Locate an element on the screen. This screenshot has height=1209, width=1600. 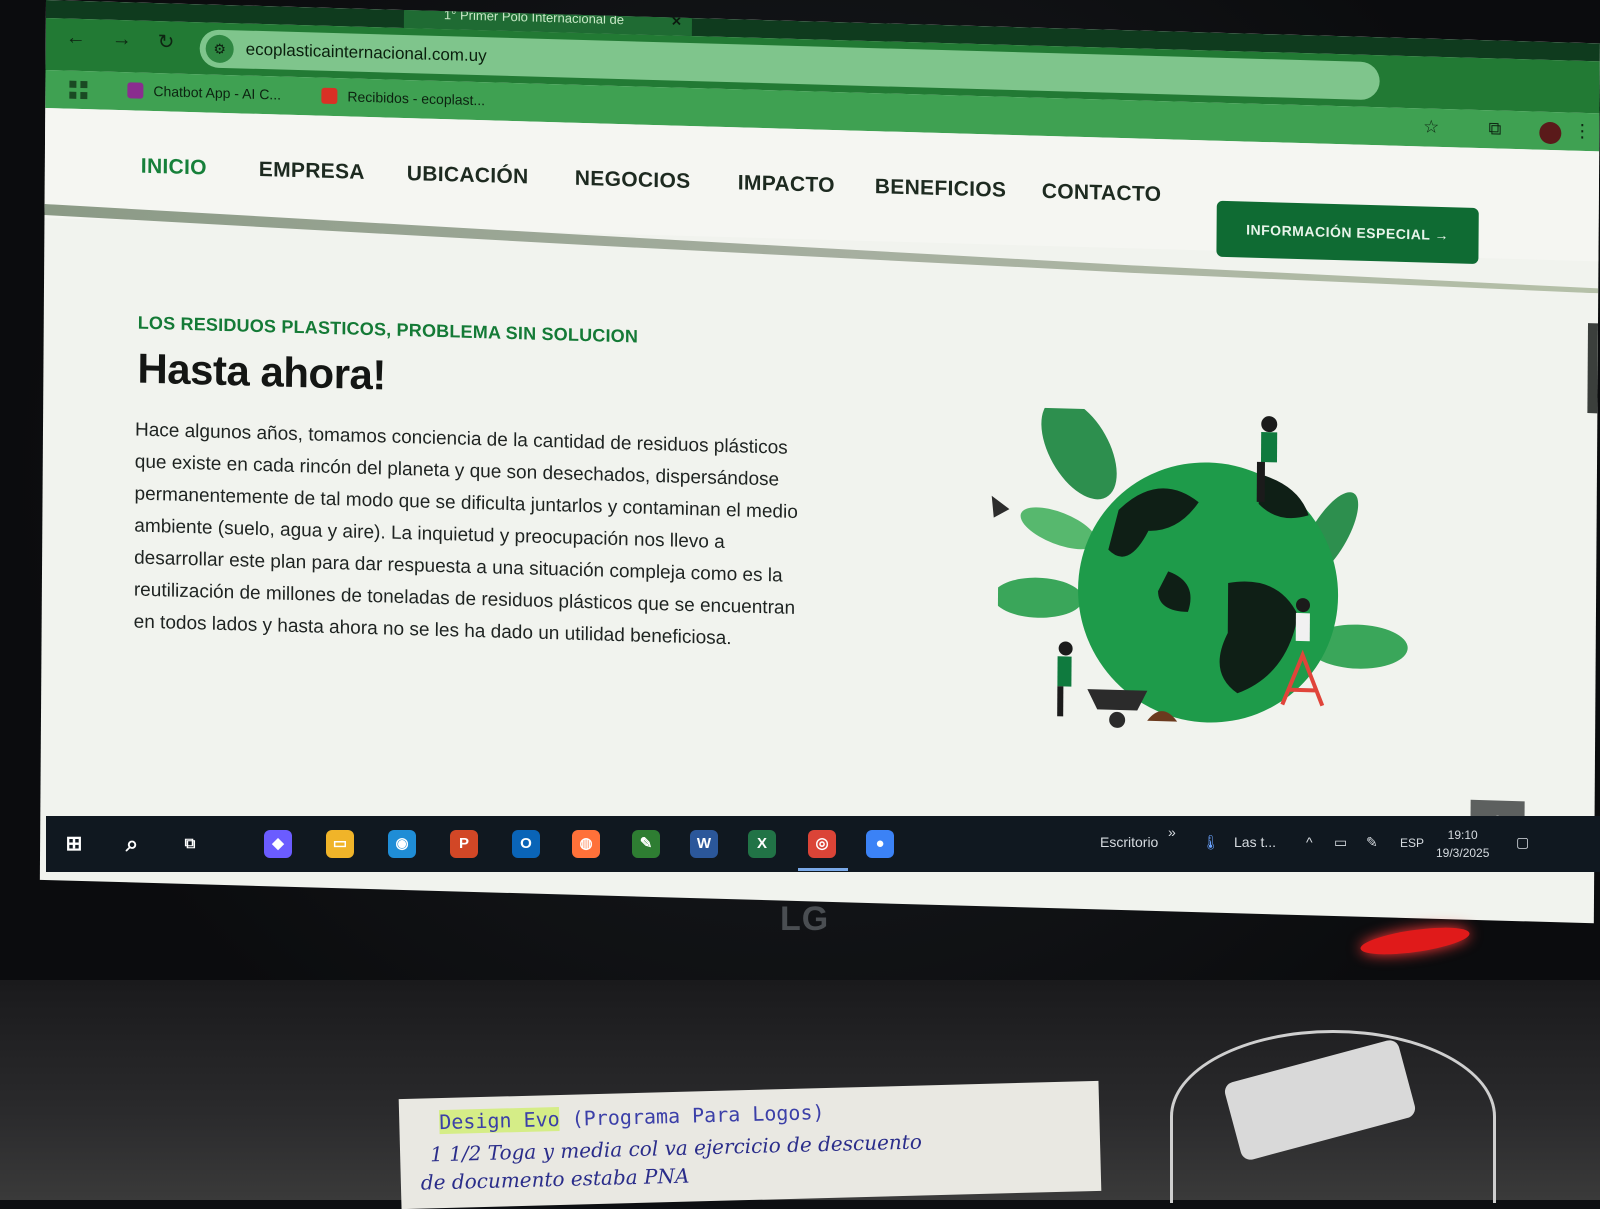
pen-icon: ✎ is located at coordinates (1372, 842).